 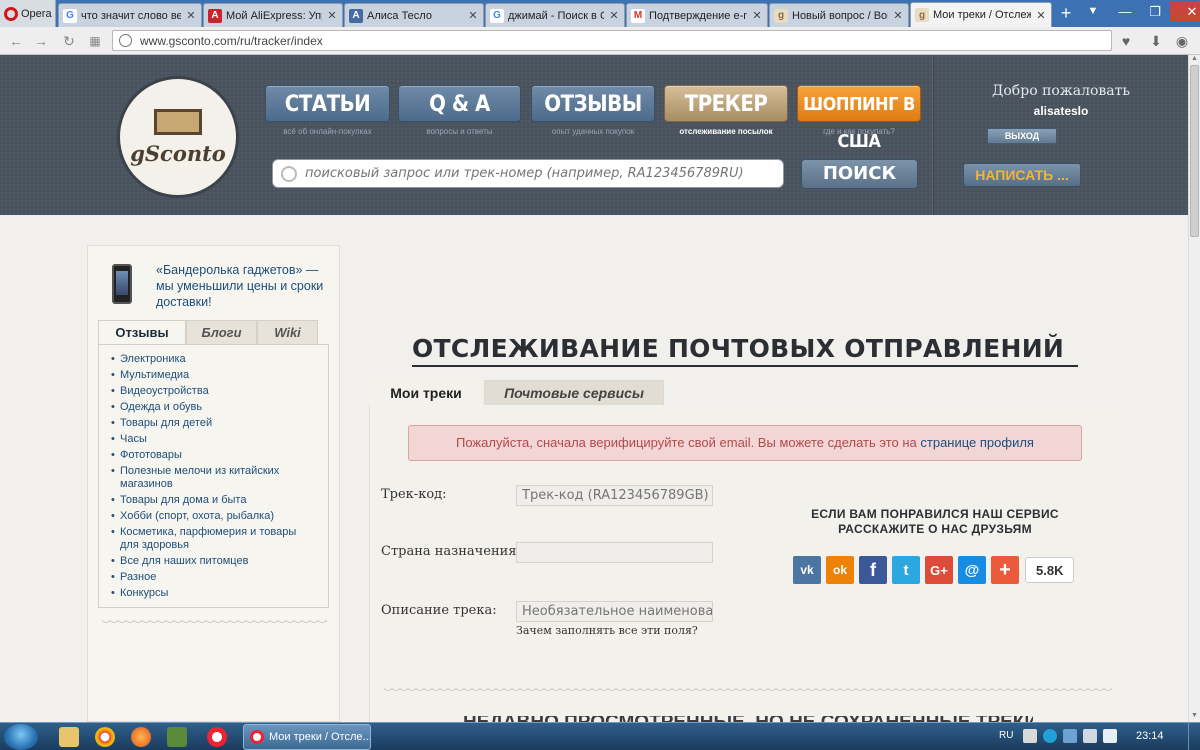 I want to click on opera-taskbar-icon, so click(x=217, y=737).